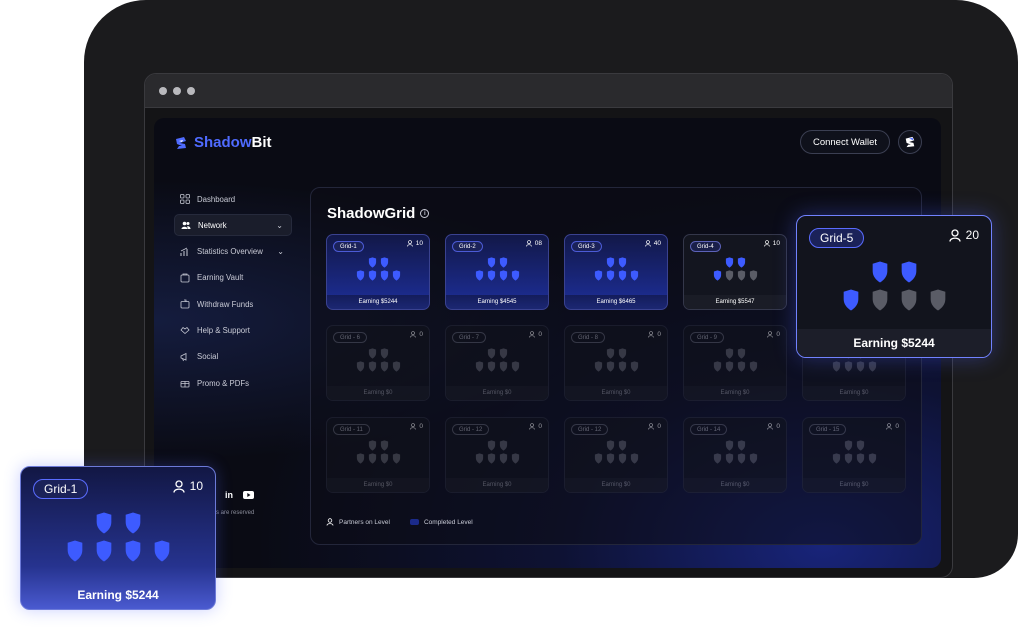  What do you see at coordinates (735, 363) in the screenshot?
I see `grid-card: Grid - 9 0 Earning $0` at bounding box center [735, 363].